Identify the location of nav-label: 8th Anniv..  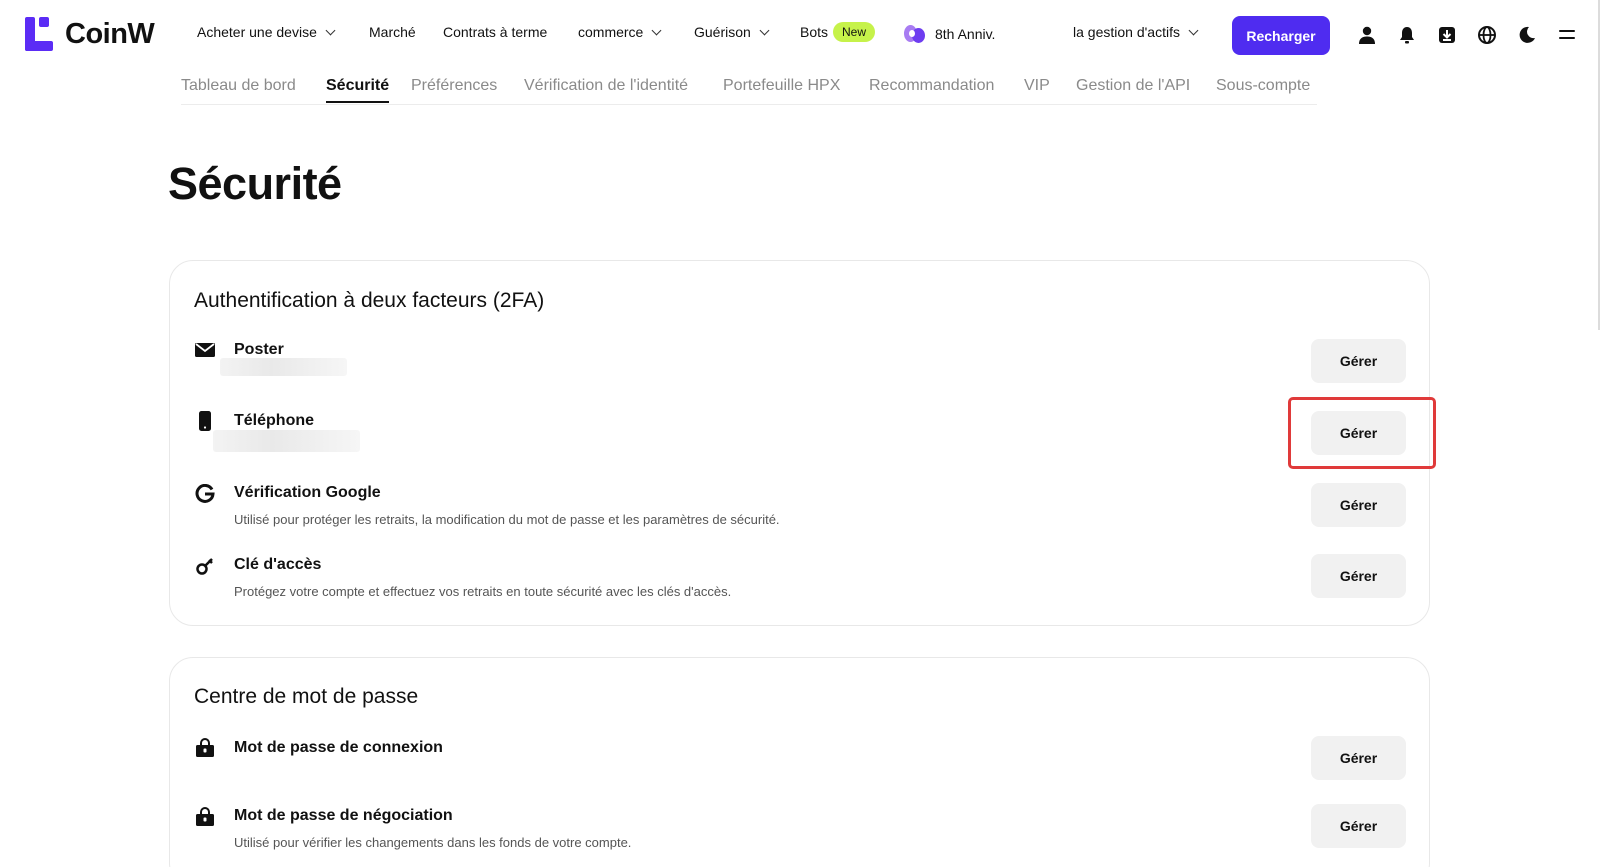
(965, 34).